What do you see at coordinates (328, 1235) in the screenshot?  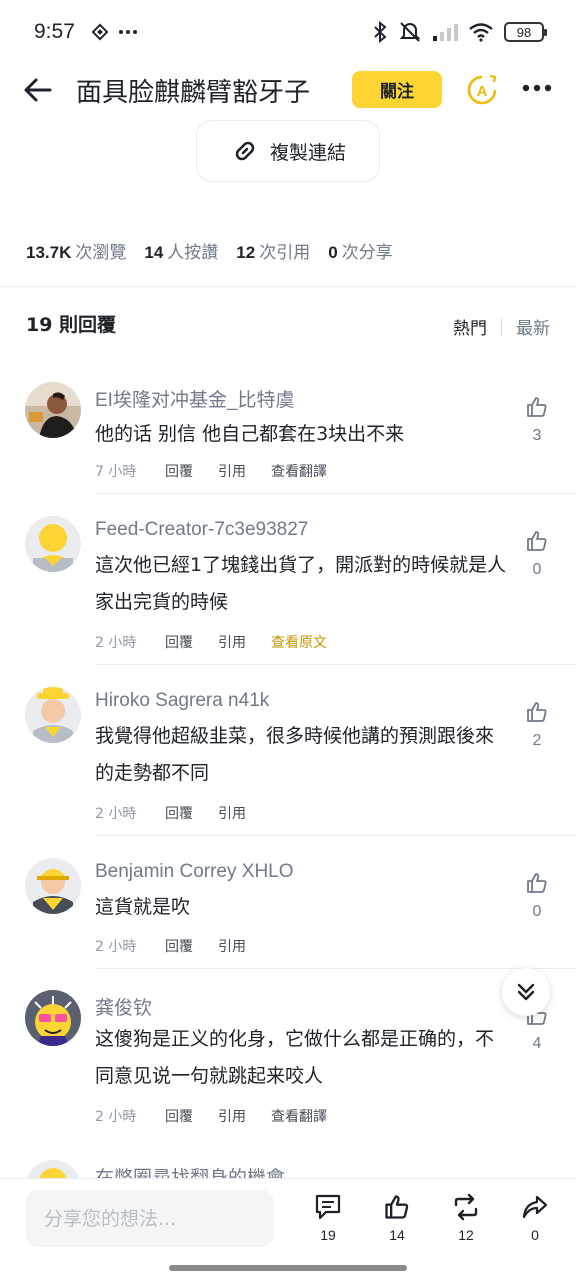 I see `comments-count: 19` at bounding box center [328, 1235].